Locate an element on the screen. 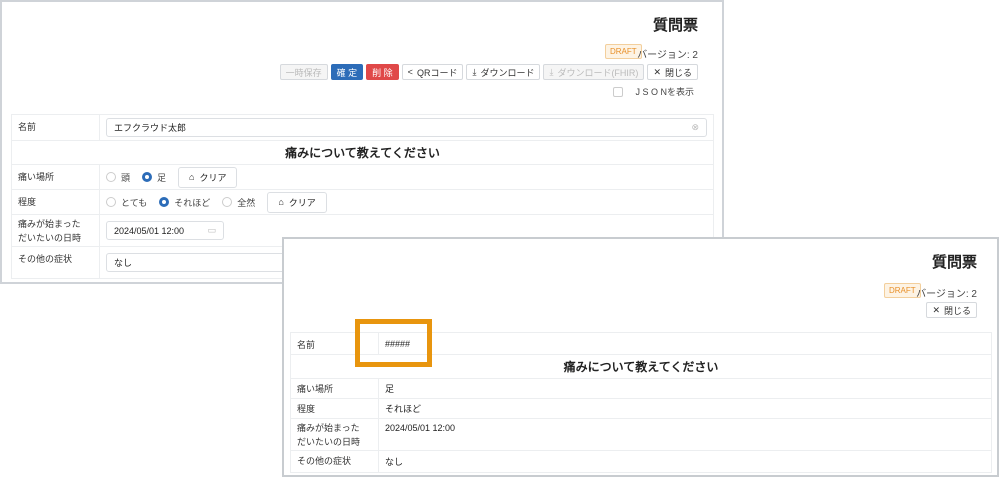 This screenshot has width=1000, height=477. temp-save-label: 一時保存 is located at coordinates (303, 72).